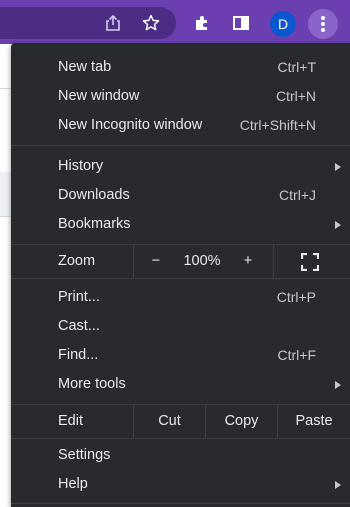 The width and height of the screenshot is (350, 507). I want to click on menu-item-new-tab: New tab Ctrl+T, so click(180, 67).